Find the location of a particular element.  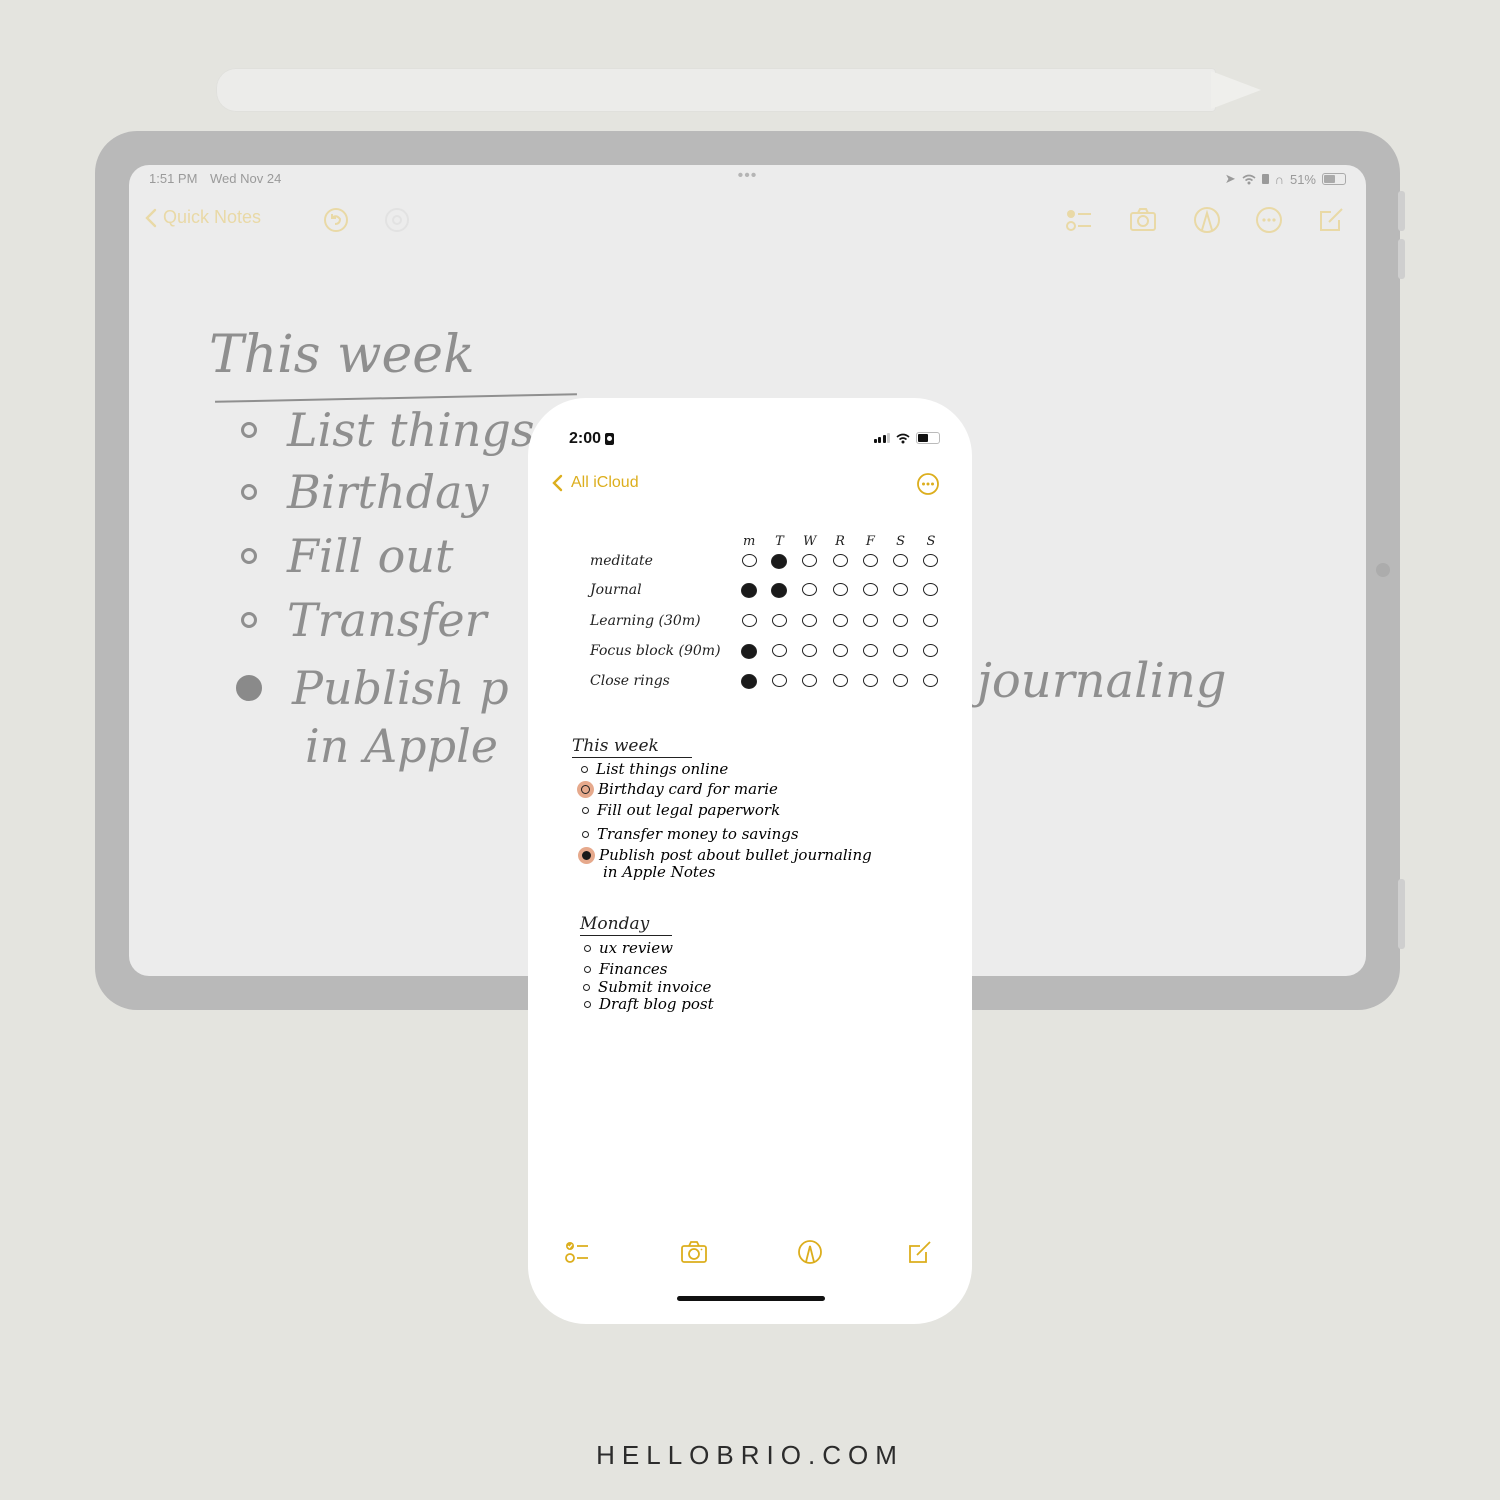

more-icon is located at coordinates (928, 484).